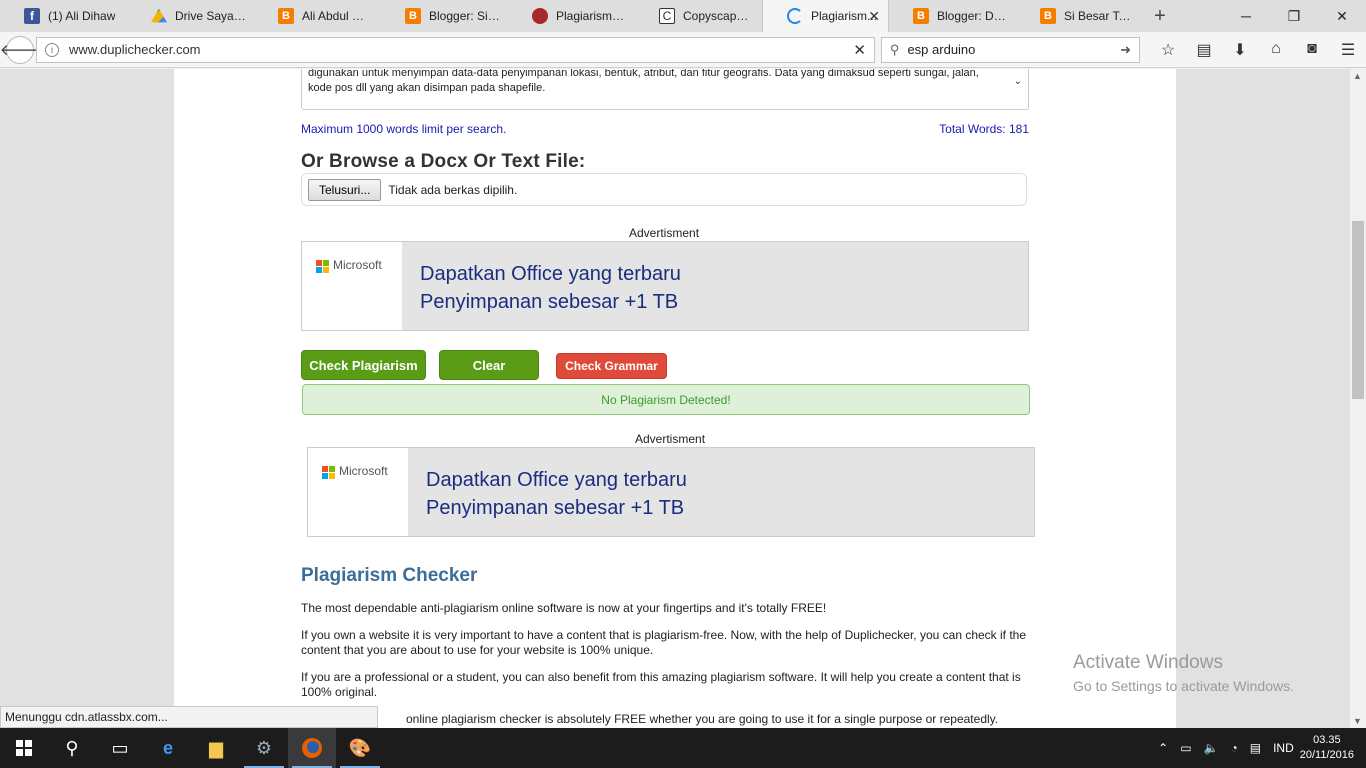 The width and height of the screenshot is (1366, 768). Describe the element at coordinates (1327, 748) in the screenshot. I see `clock: 03.35 20/11/2016` at that location.